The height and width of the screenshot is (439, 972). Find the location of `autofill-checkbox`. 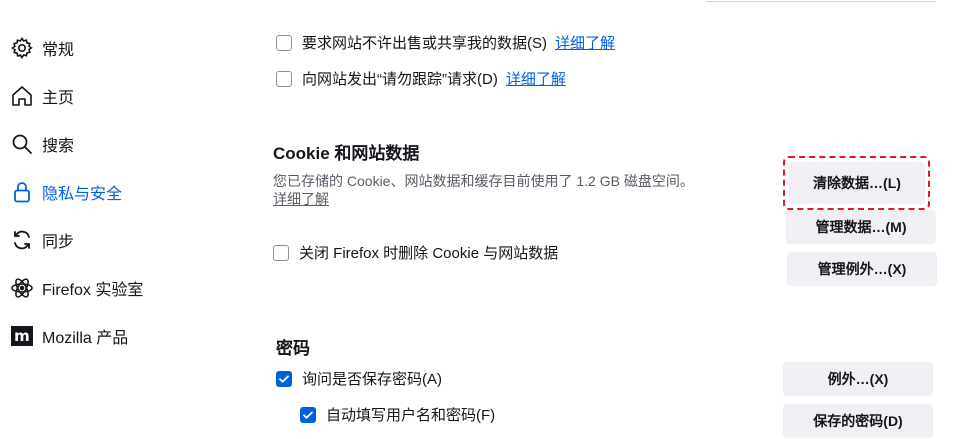

autofill-checkbox is located at coordinates (308, 414).